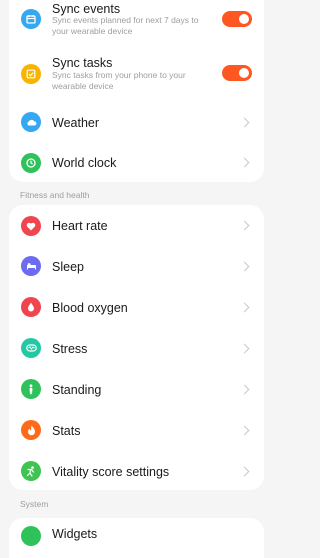  I want to click on system-card: Widgets, so click(136, 538).